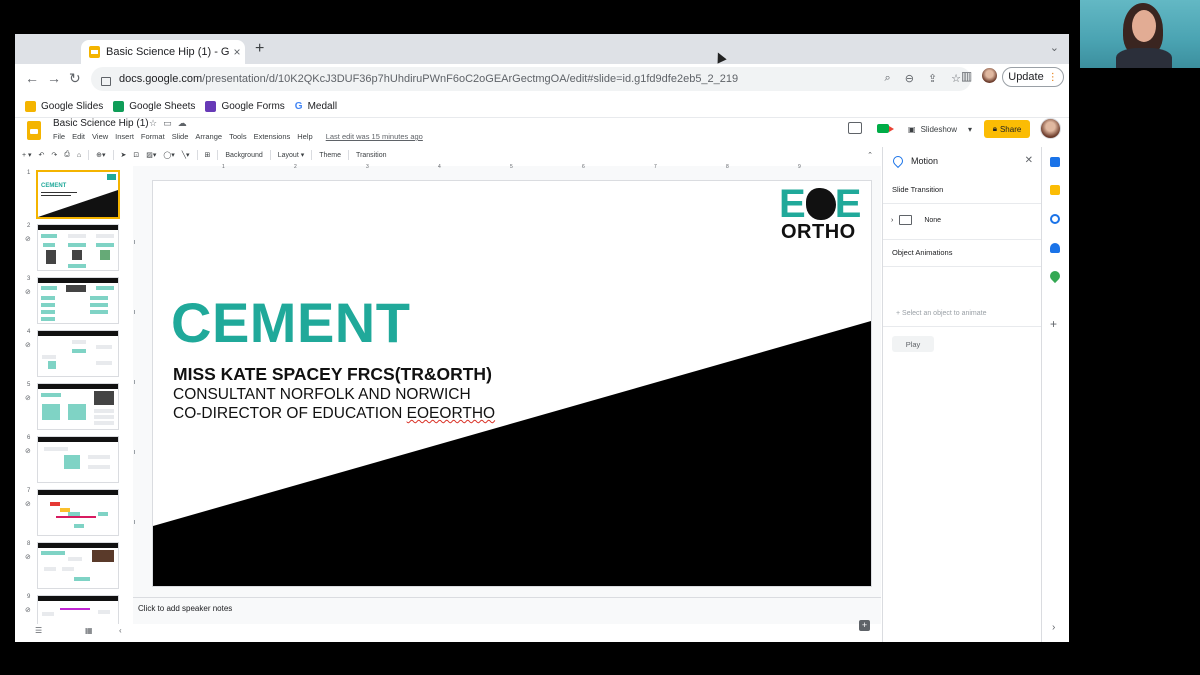  I want to click on slide-title: CEMENT, so click(290, 323).